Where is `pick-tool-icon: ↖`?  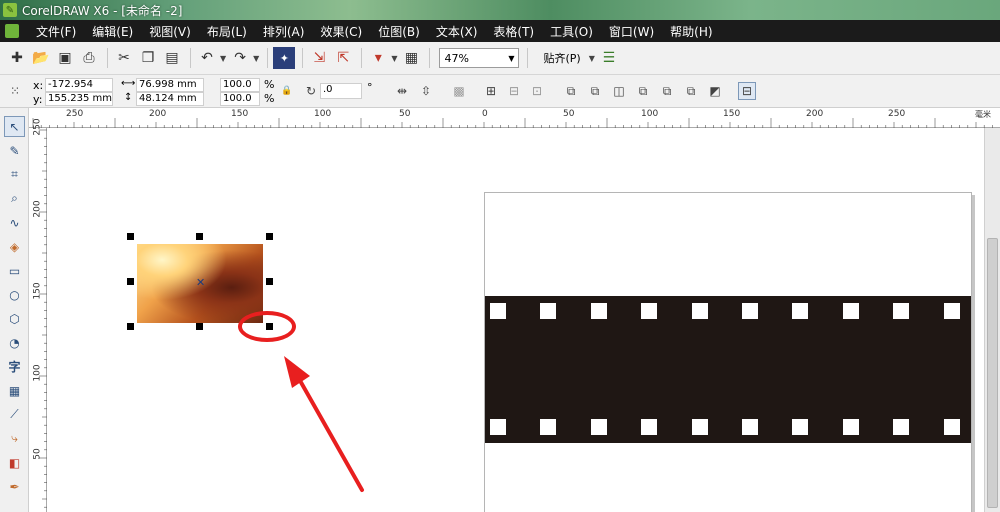 pick-tool-icon: ↖ is located at coordinates (14, 126).